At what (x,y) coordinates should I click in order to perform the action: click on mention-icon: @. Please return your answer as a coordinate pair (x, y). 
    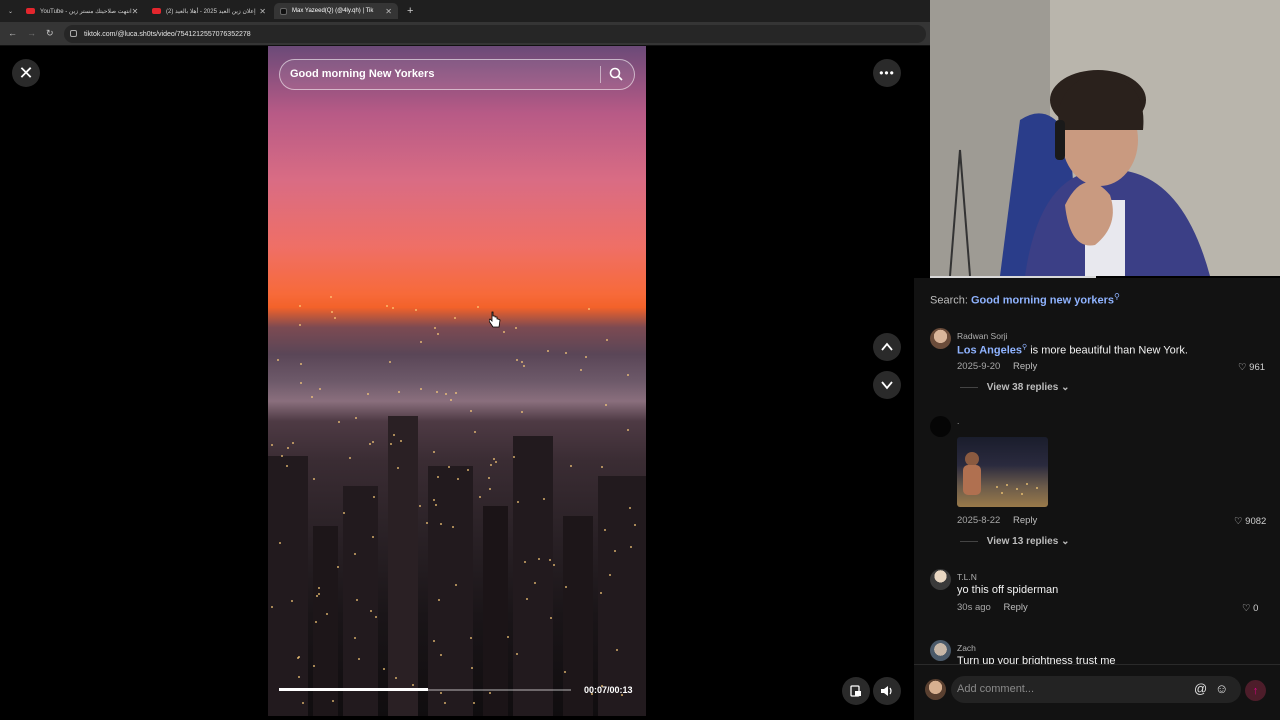
    Looking at the image, I should click on (1200, 688).